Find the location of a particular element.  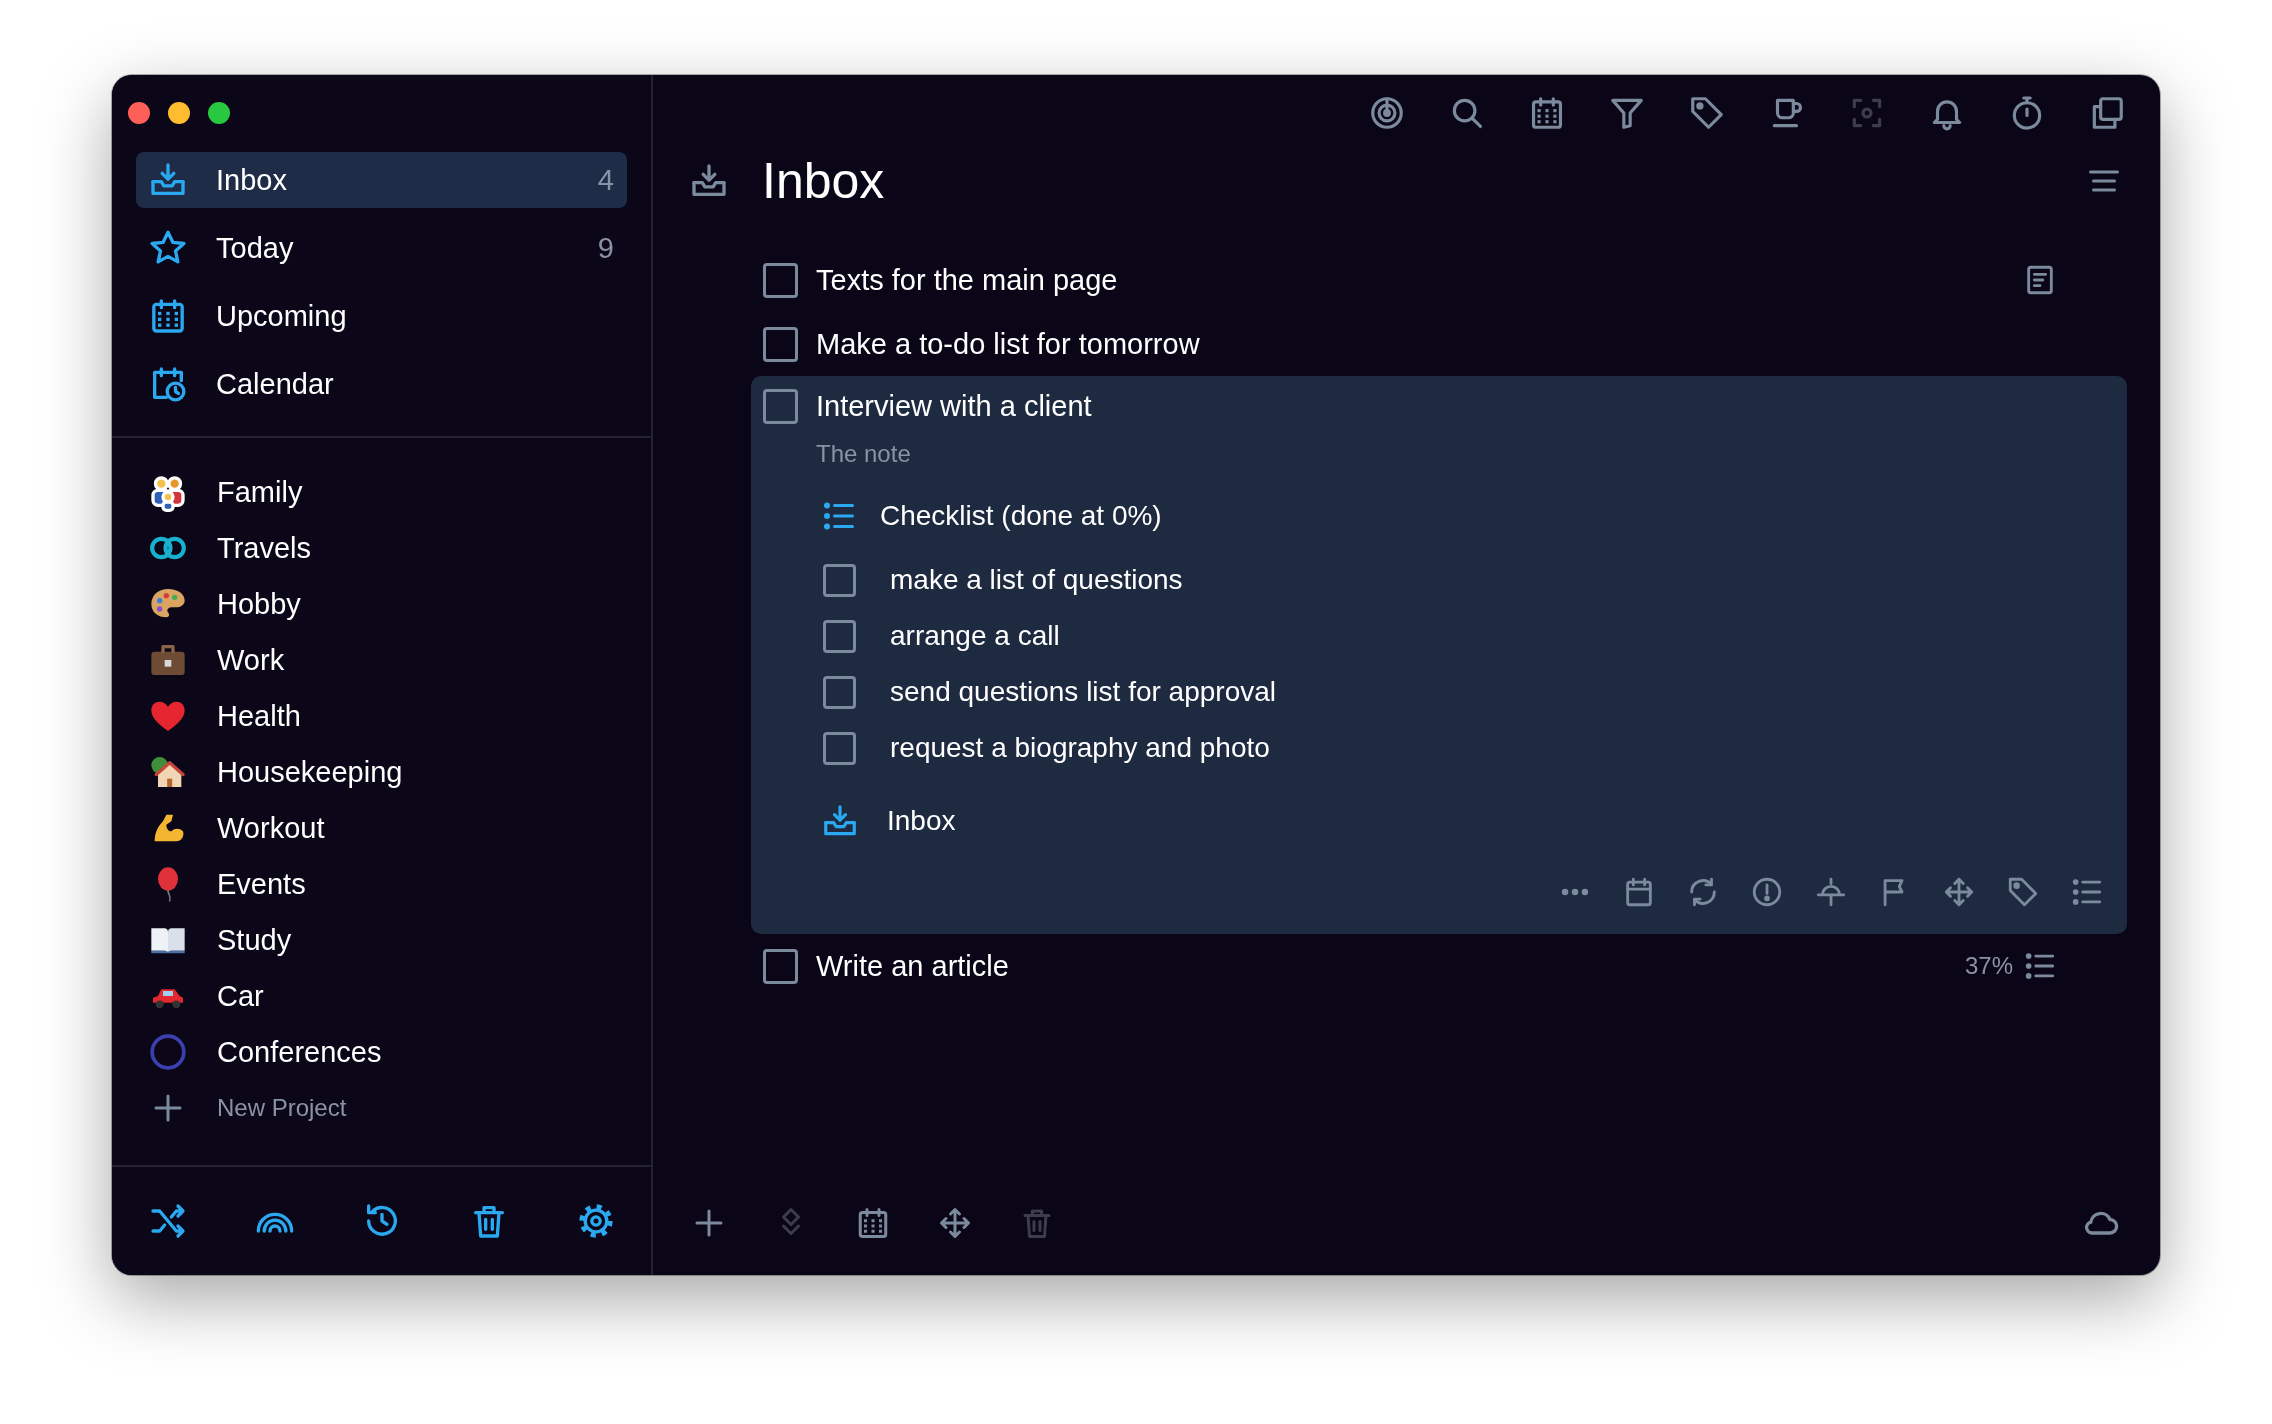

progress-text: 37% is located at coordinates (1988, 966).